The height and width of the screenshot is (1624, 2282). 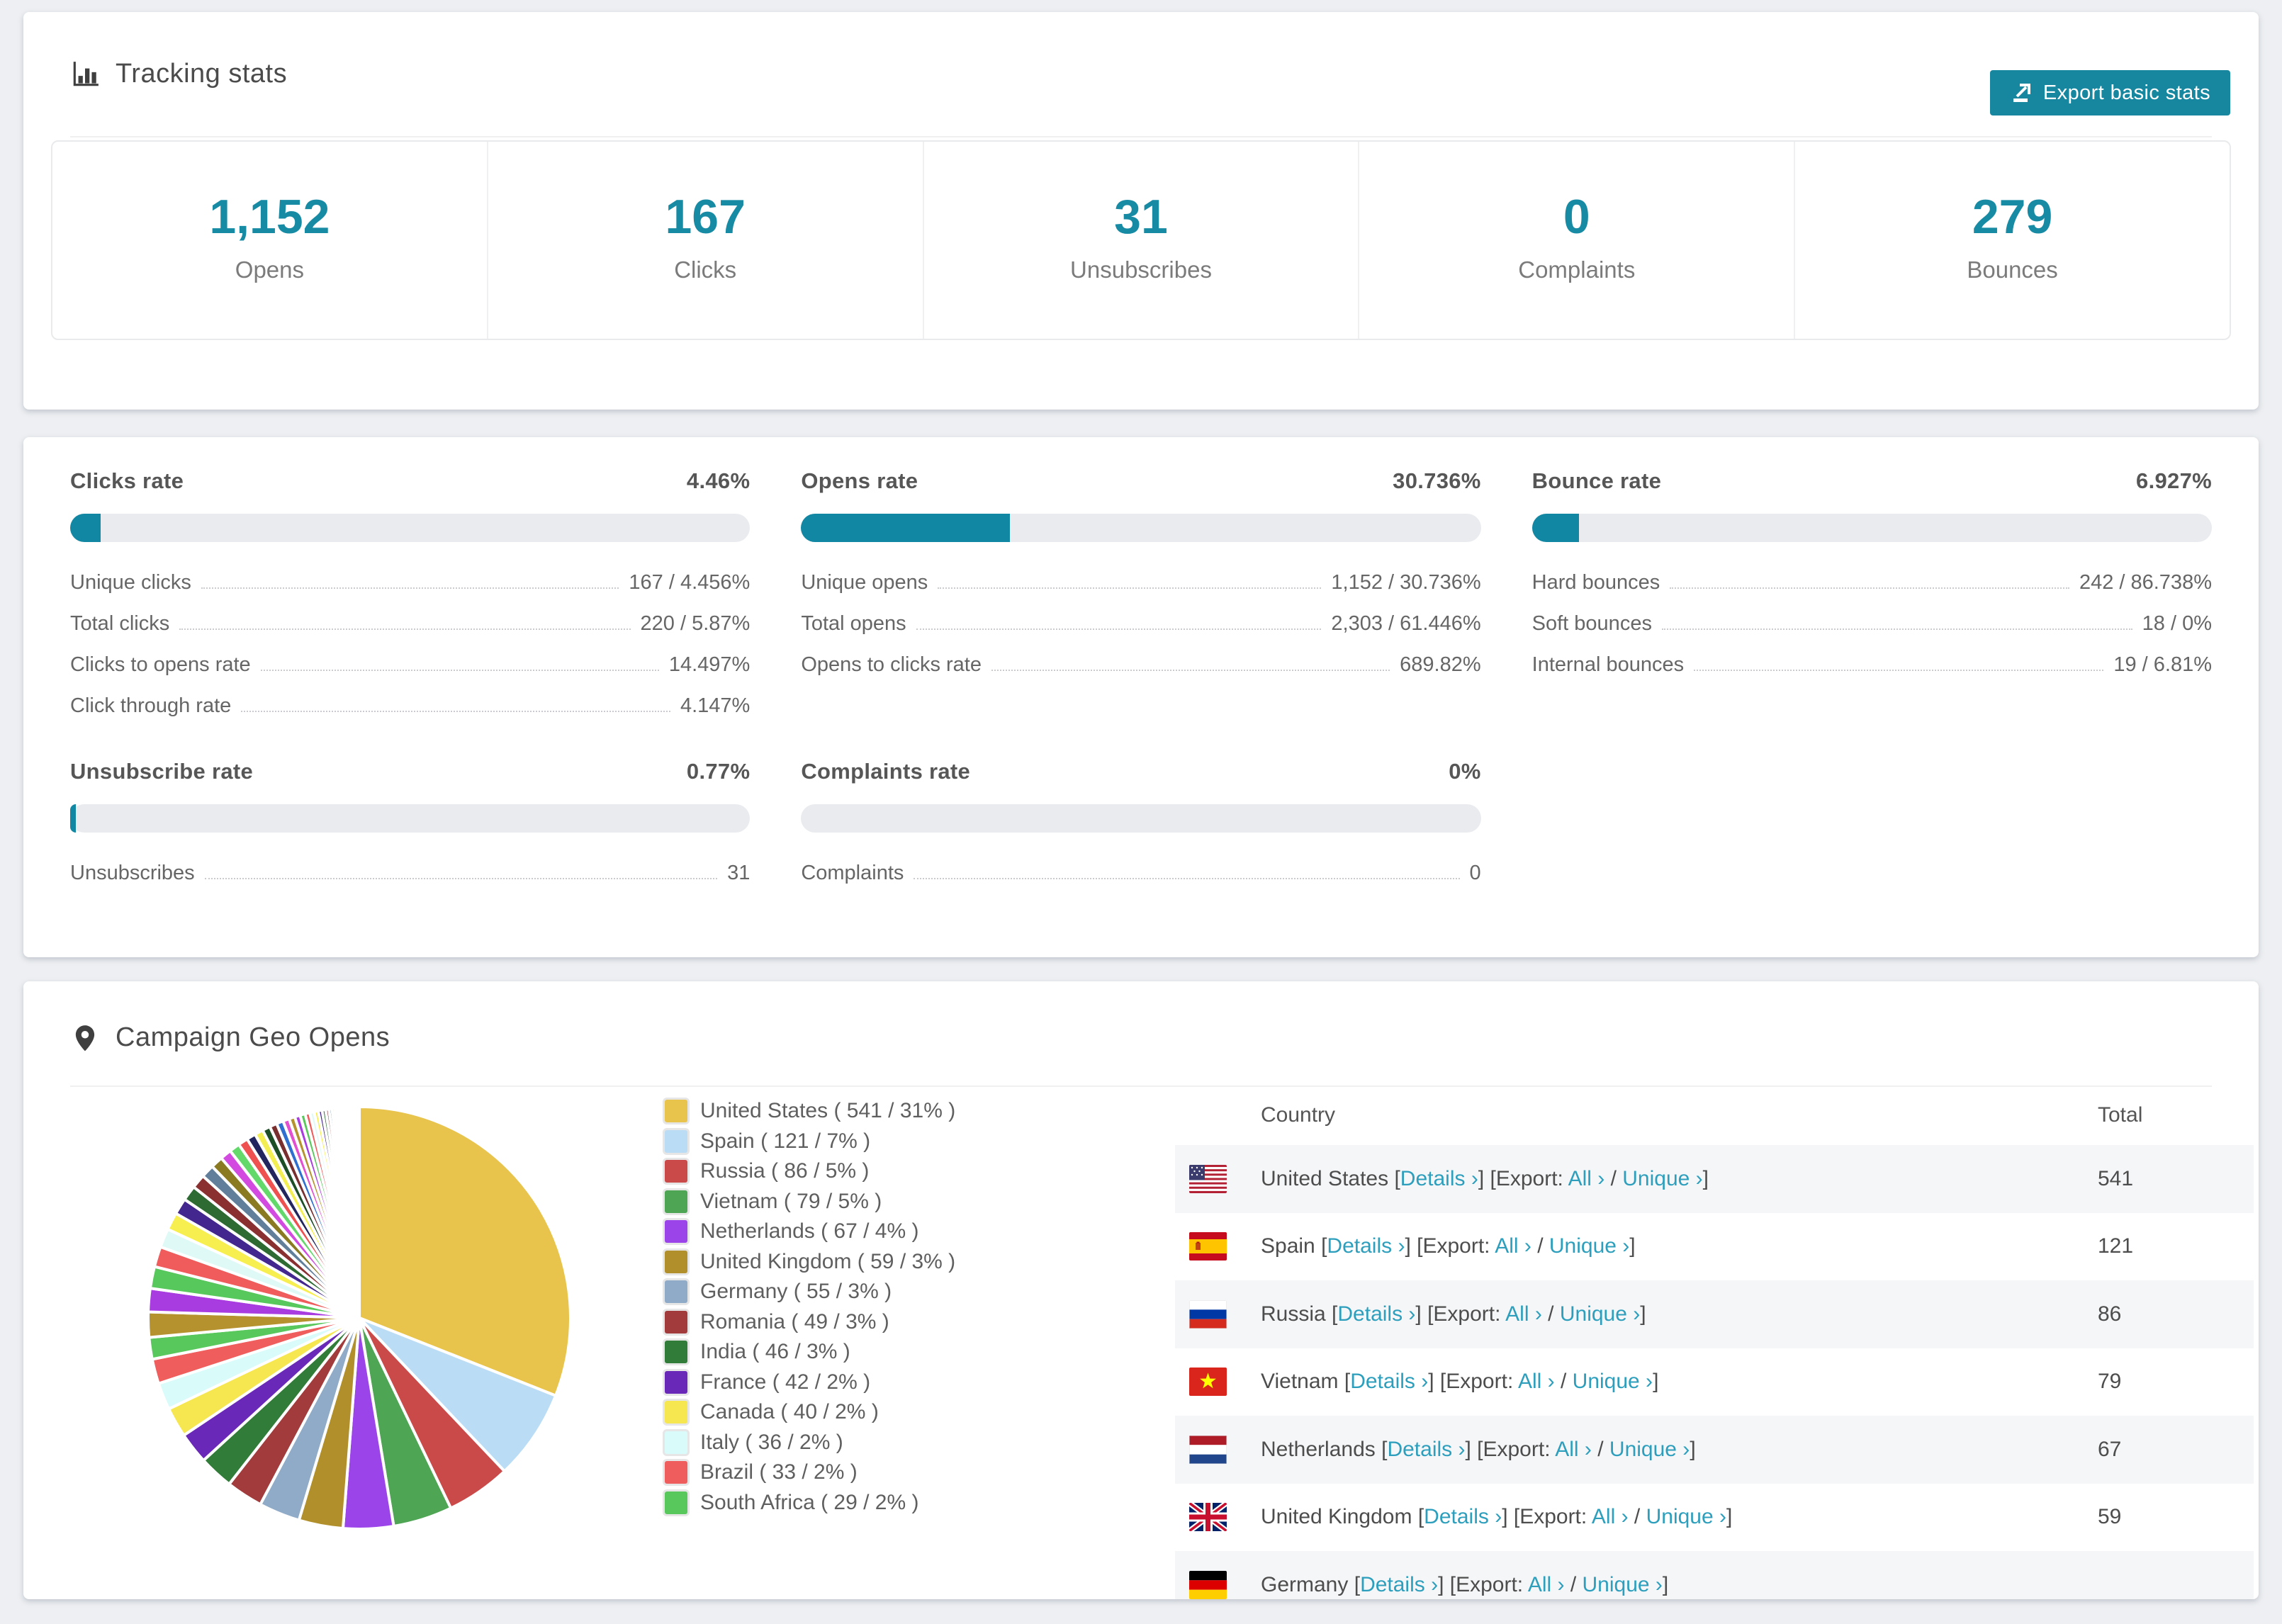 What do you see at coordinates (160, 665) in the screenshot?
I see `rate-row-label: Clicks to opens rate` at bounding box center [160, 665].